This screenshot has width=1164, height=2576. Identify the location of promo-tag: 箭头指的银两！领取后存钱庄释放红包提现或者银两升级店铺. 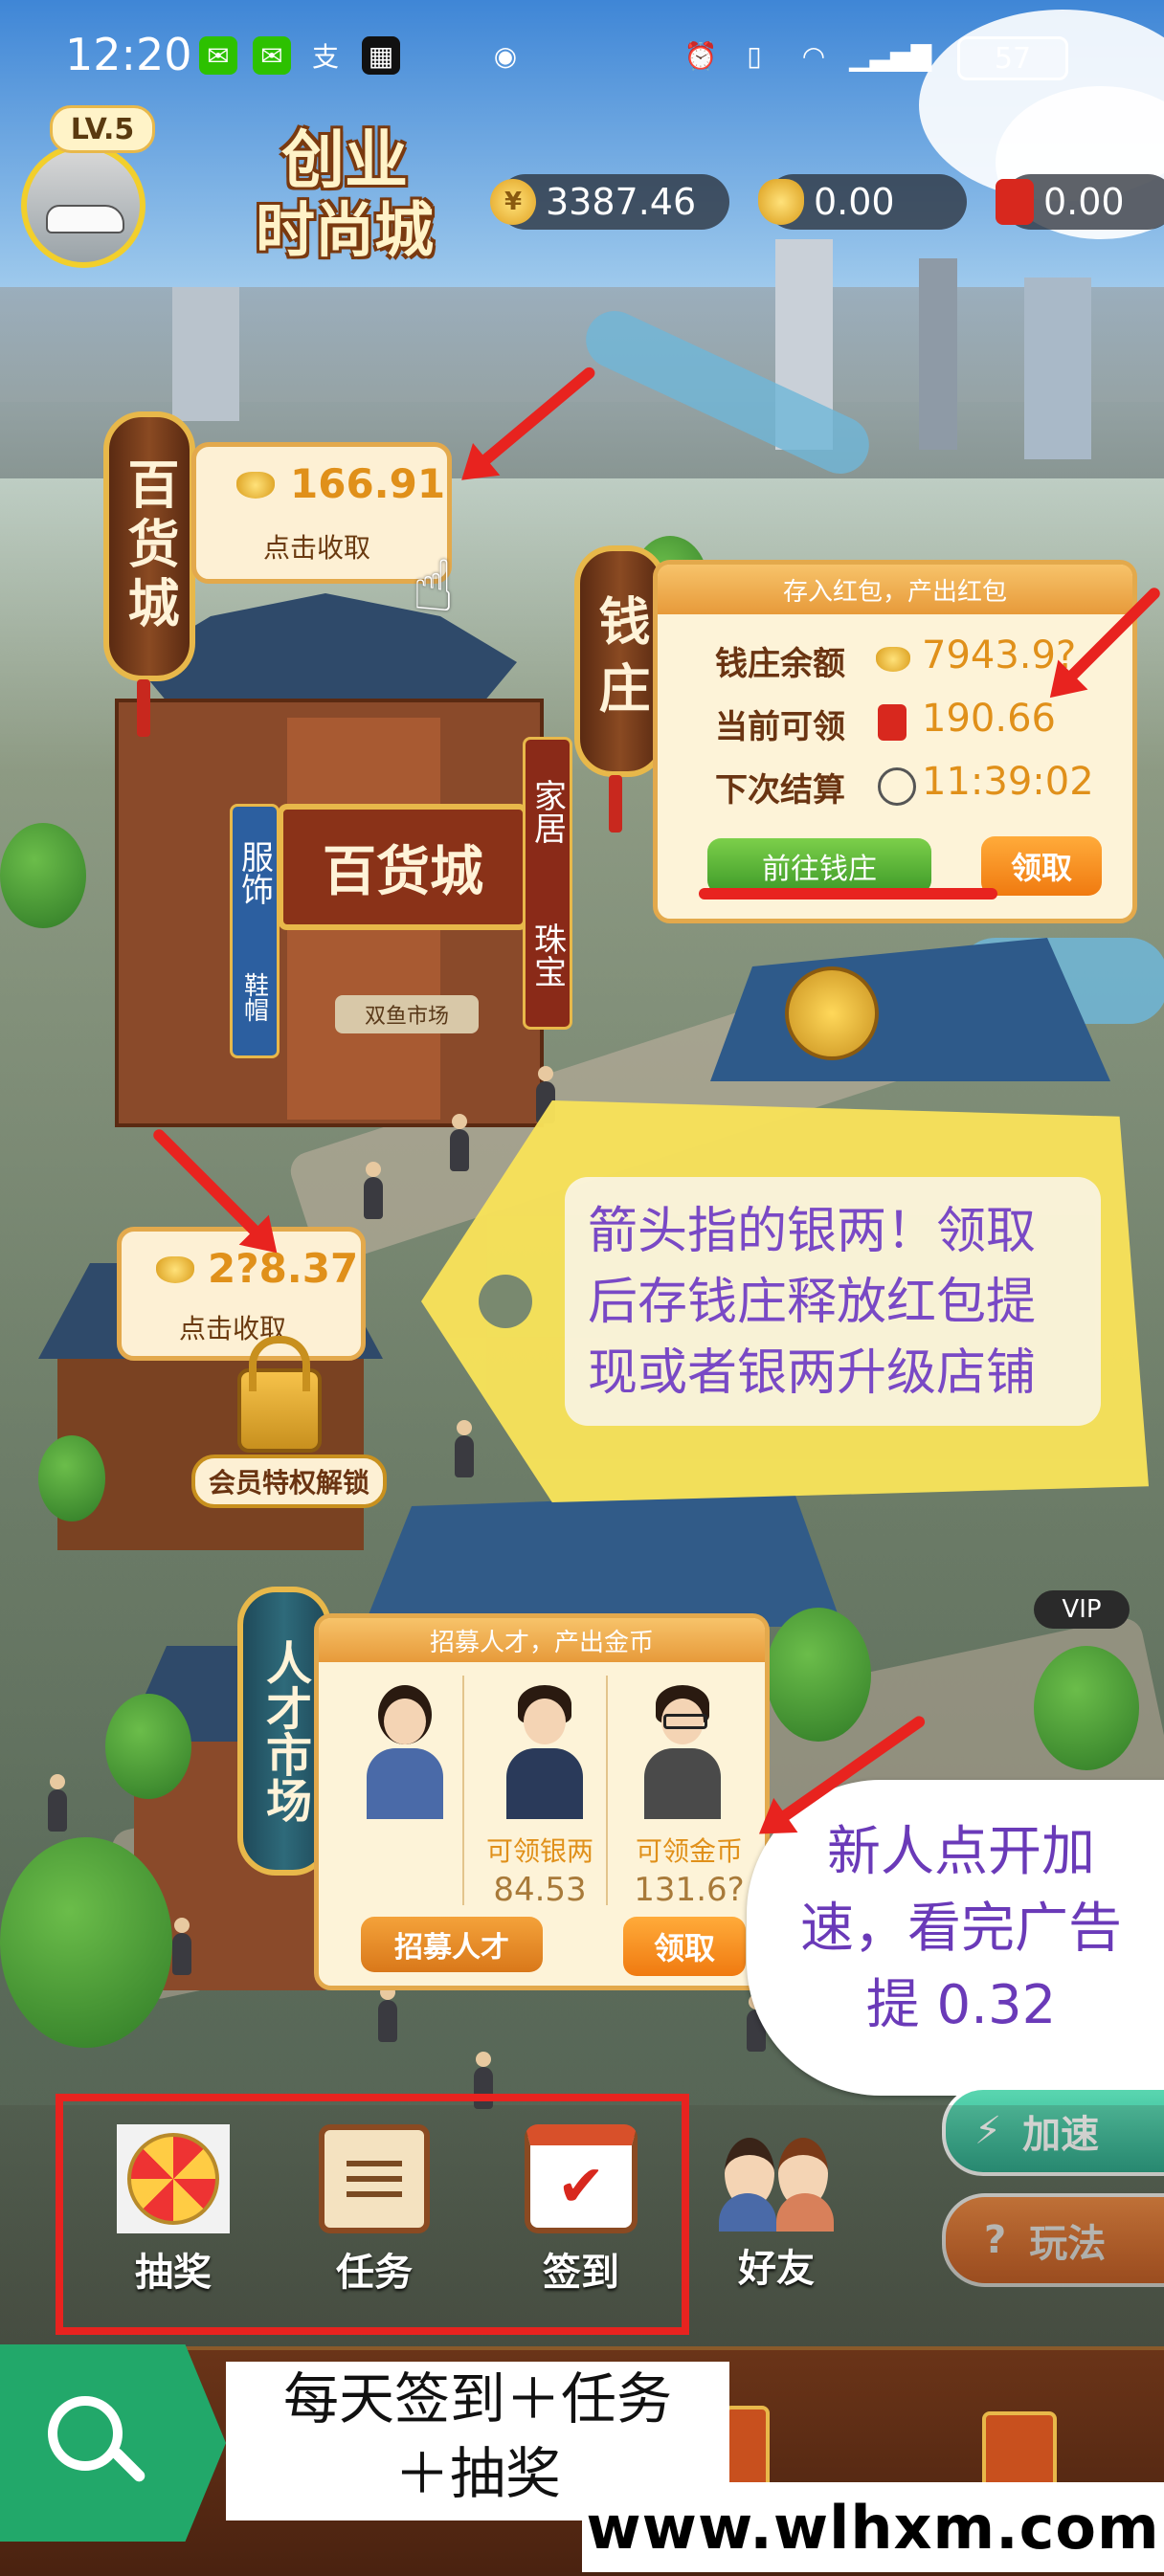
(785, 1301).